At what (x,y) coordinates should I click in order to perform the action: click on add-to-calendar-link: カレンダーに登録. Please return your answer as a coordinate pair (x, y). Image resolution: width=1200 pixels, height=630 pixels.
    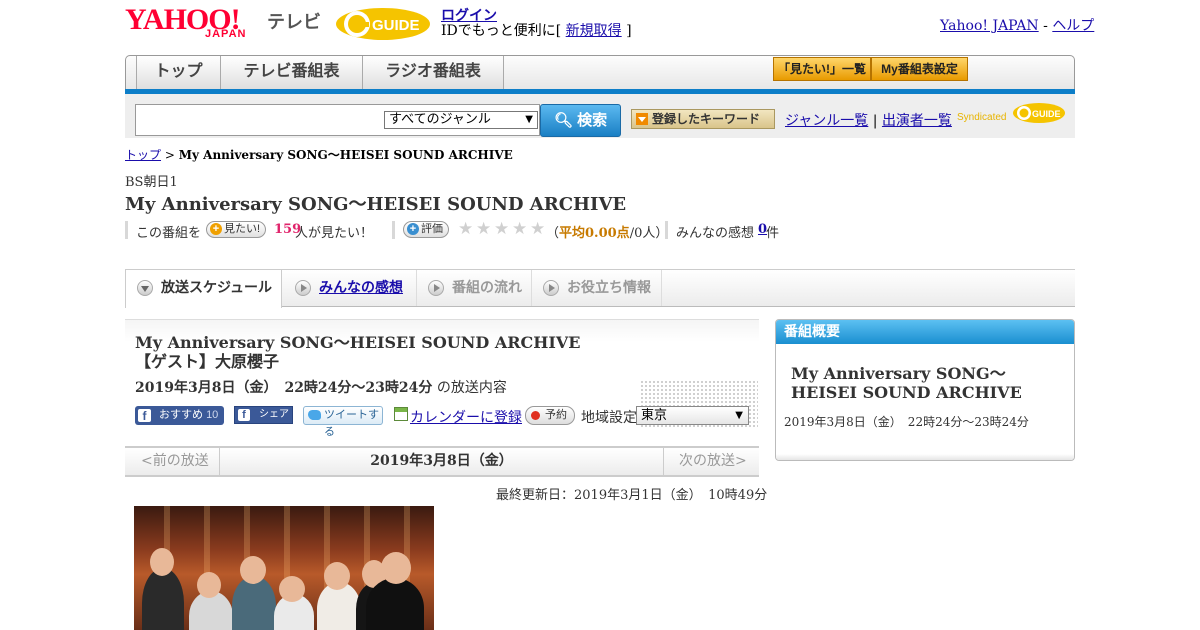
    Looking at the image, I should click on (466, 417).